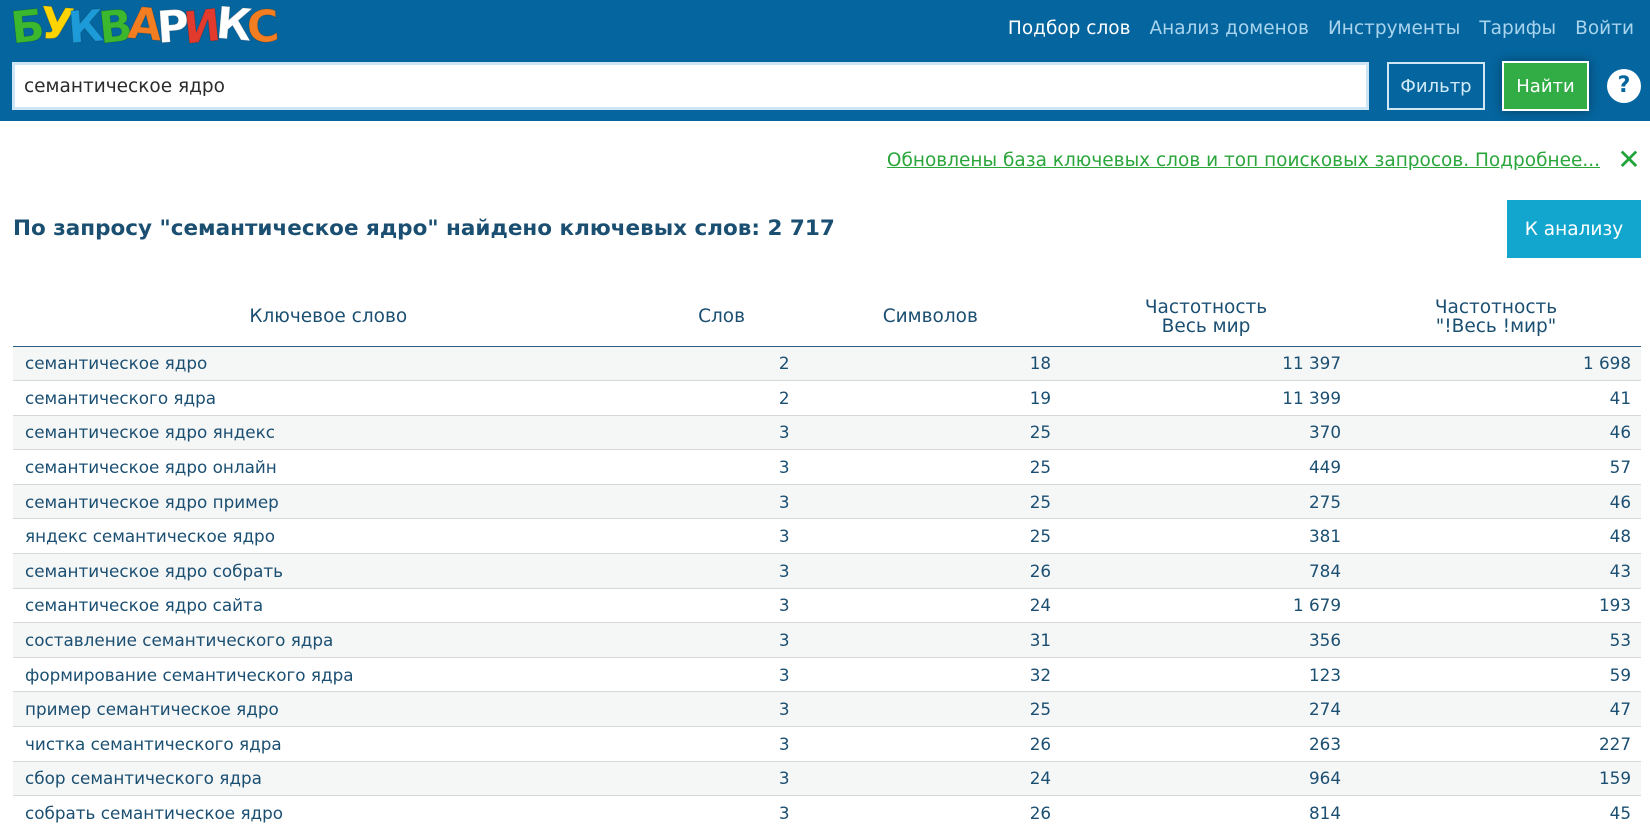 This screenshot has height=830, width=1650. I want to click on frequency-cell: 370, so click(1206, 433).